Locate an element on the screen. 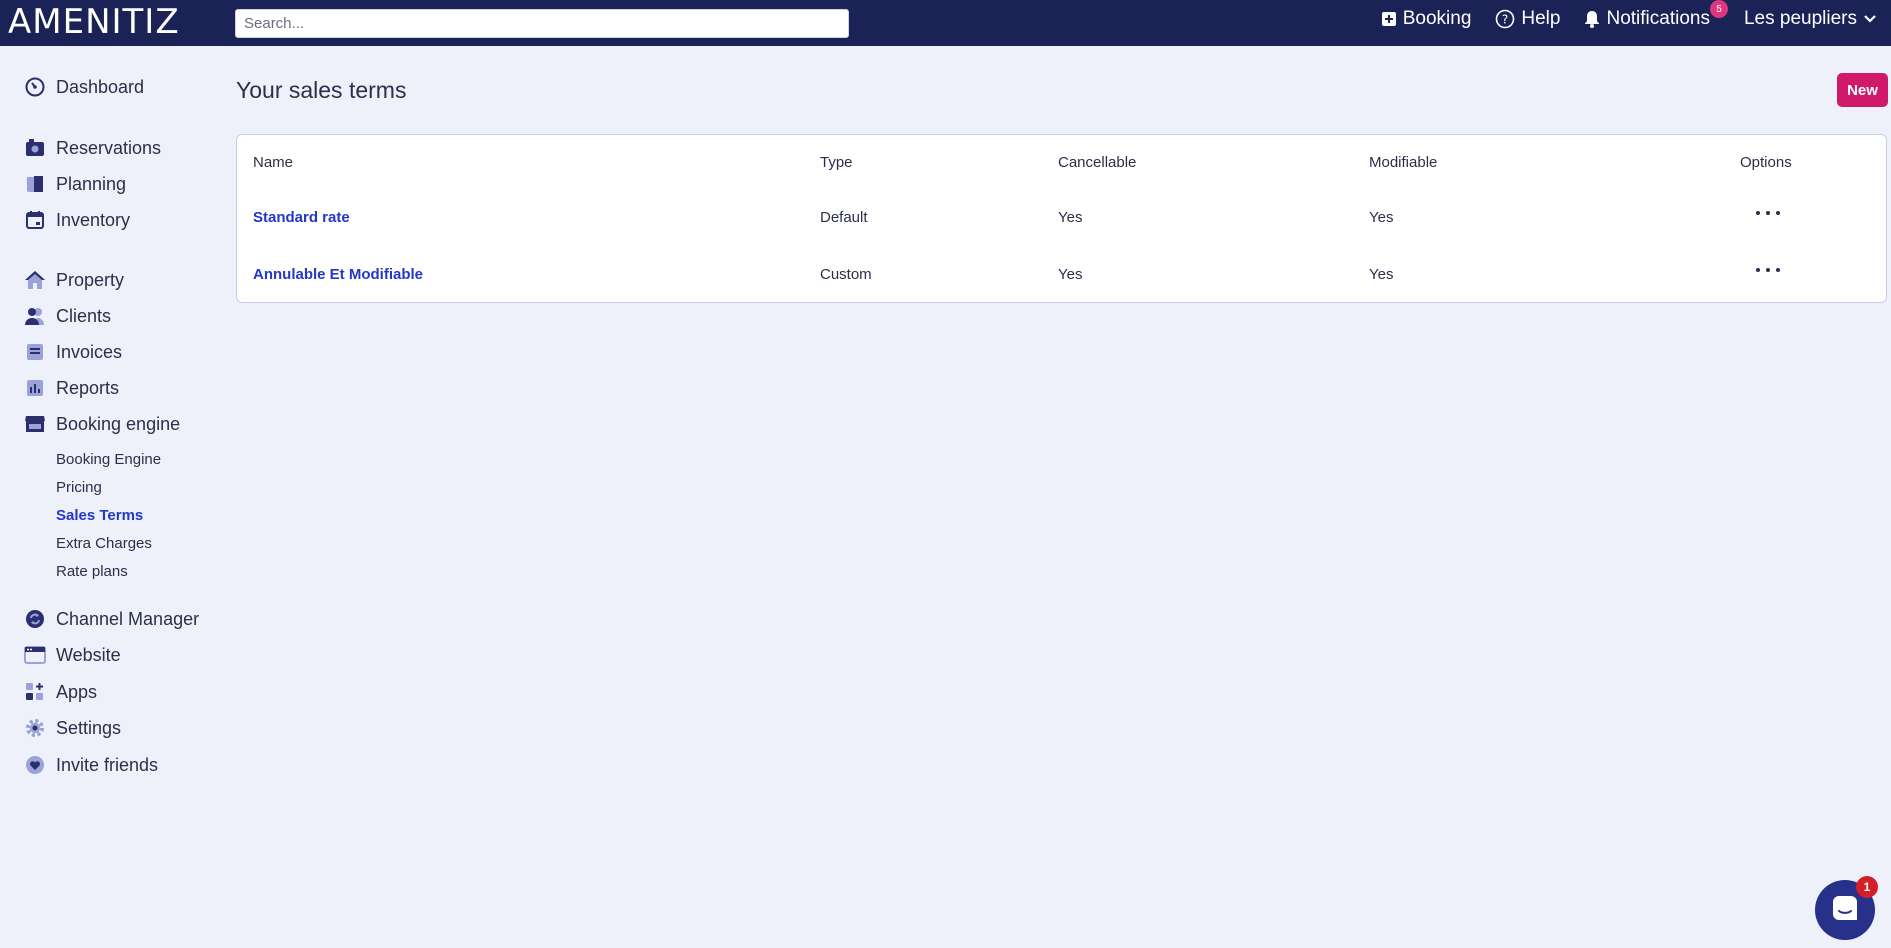 The image size is (1891, 948). invoice-icon is located at coordinates (35, 352).